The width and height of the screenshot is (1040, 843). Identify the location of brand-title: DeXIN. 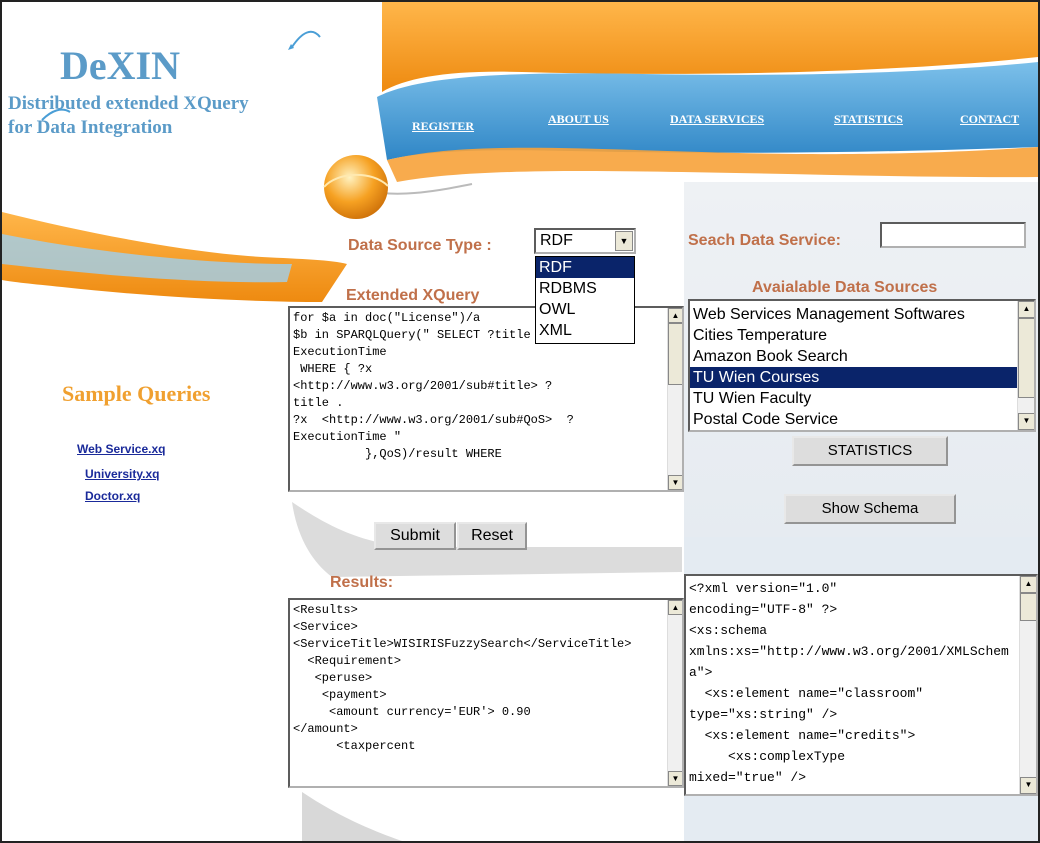
(120, 65).